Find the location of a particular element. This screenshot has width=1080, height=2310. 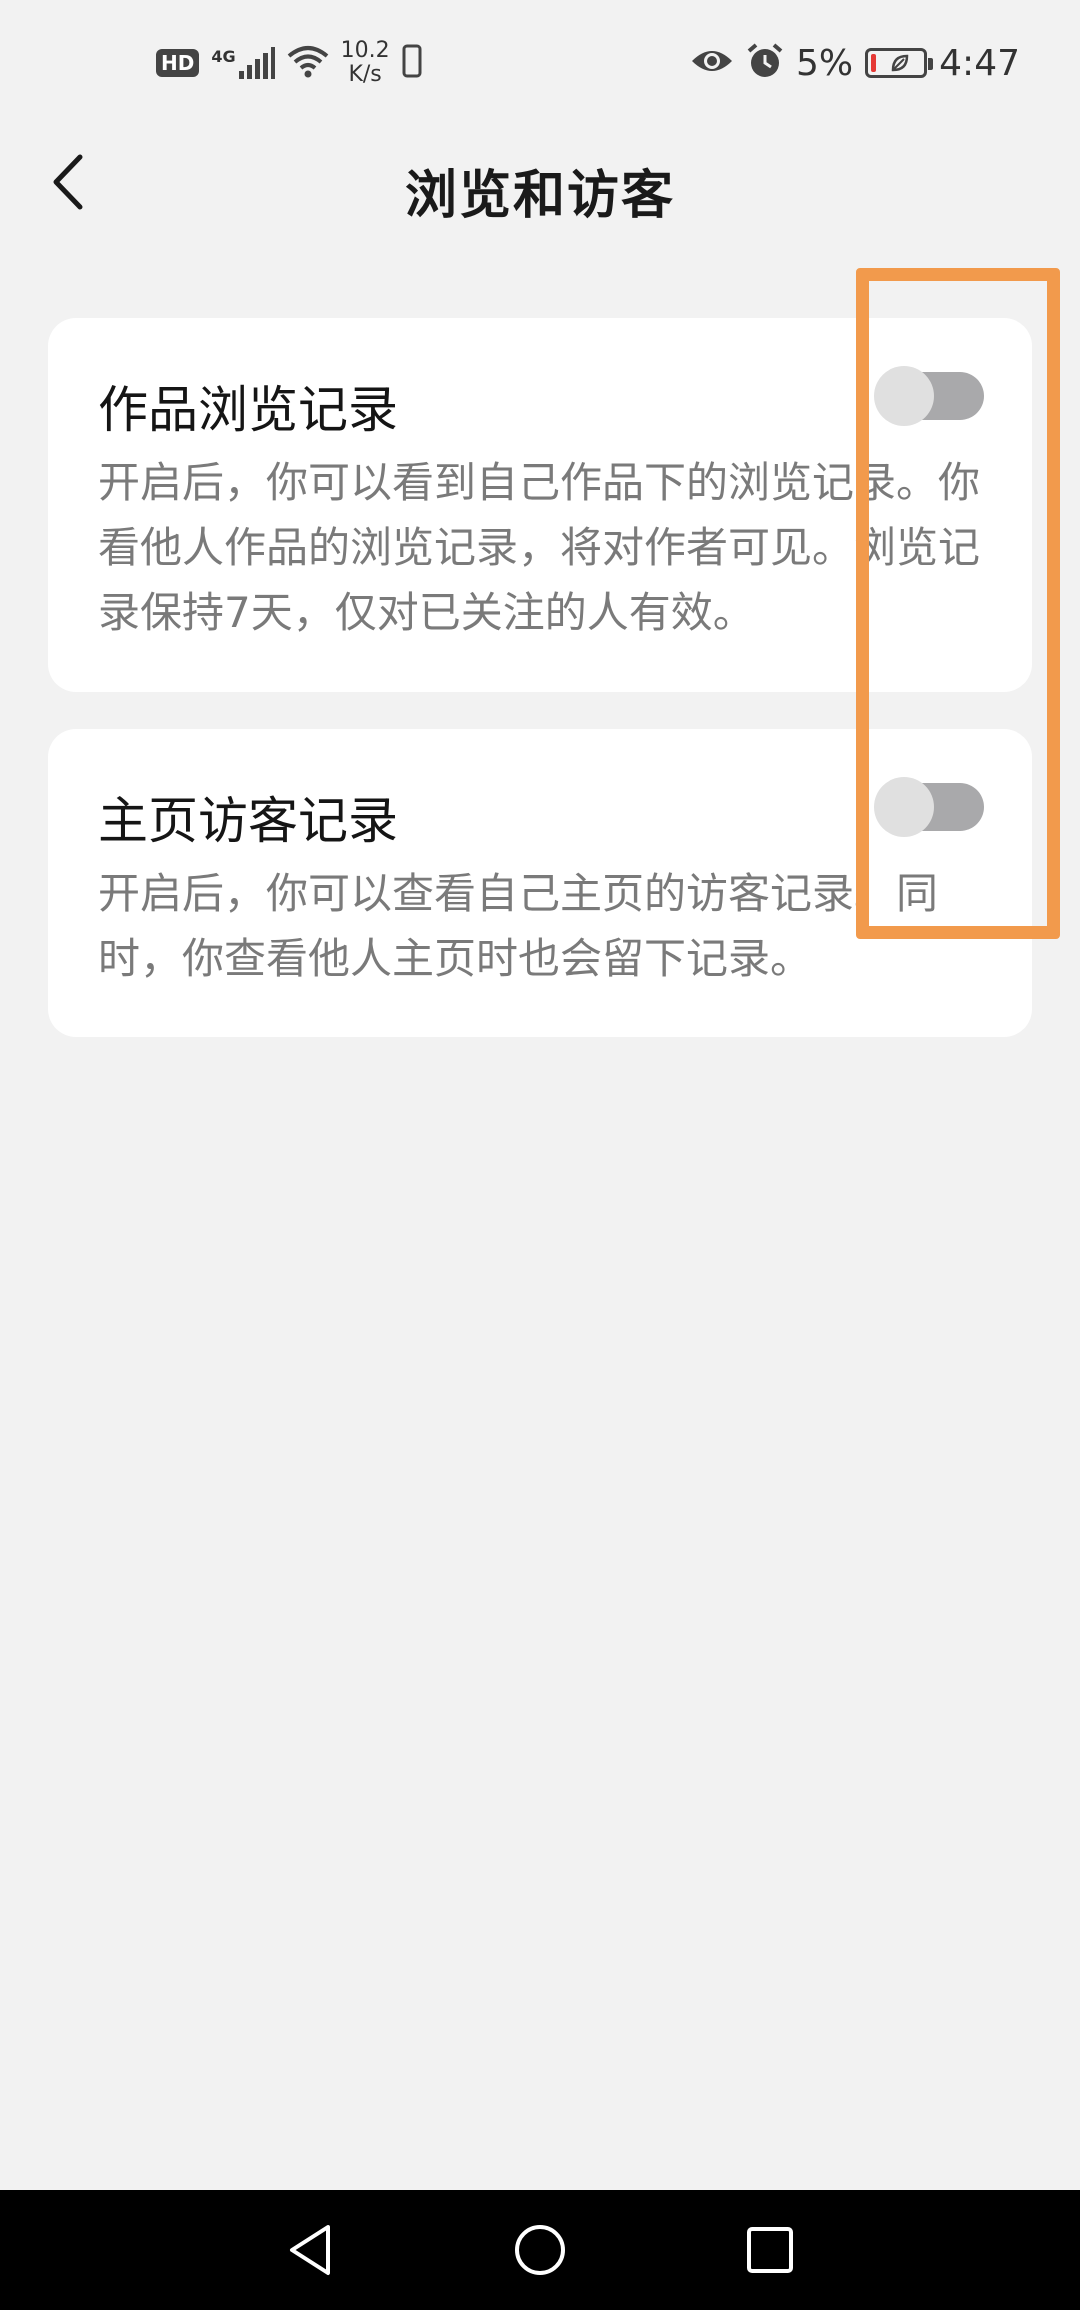

status-right: 5% 4:47 is located at coordinates (855, 63).